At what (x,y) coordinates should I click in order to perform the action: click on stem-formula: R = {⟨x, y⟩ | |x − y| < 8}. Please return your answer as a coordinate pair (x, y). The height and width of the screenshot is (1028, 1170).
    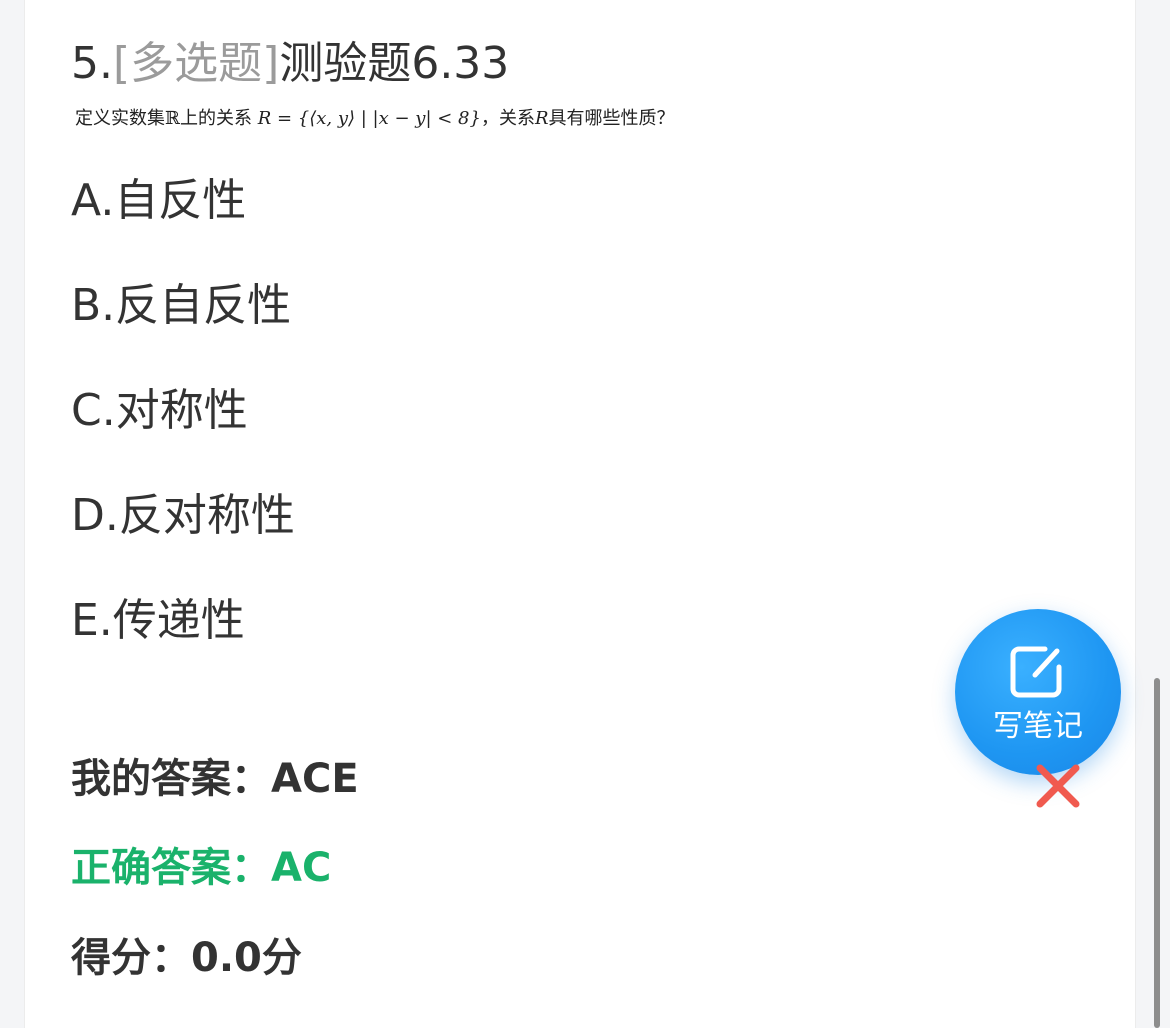
    Looking at the image, I should click on (369, 118).